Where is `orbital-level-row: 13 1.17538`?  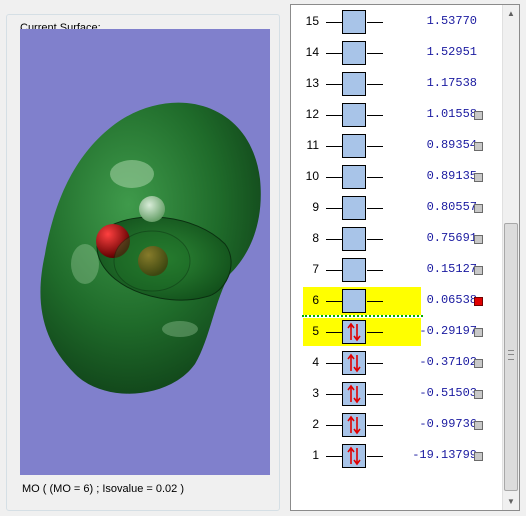
orbital-level-row: 13 1.17538 is located at coordinates (396, 84).